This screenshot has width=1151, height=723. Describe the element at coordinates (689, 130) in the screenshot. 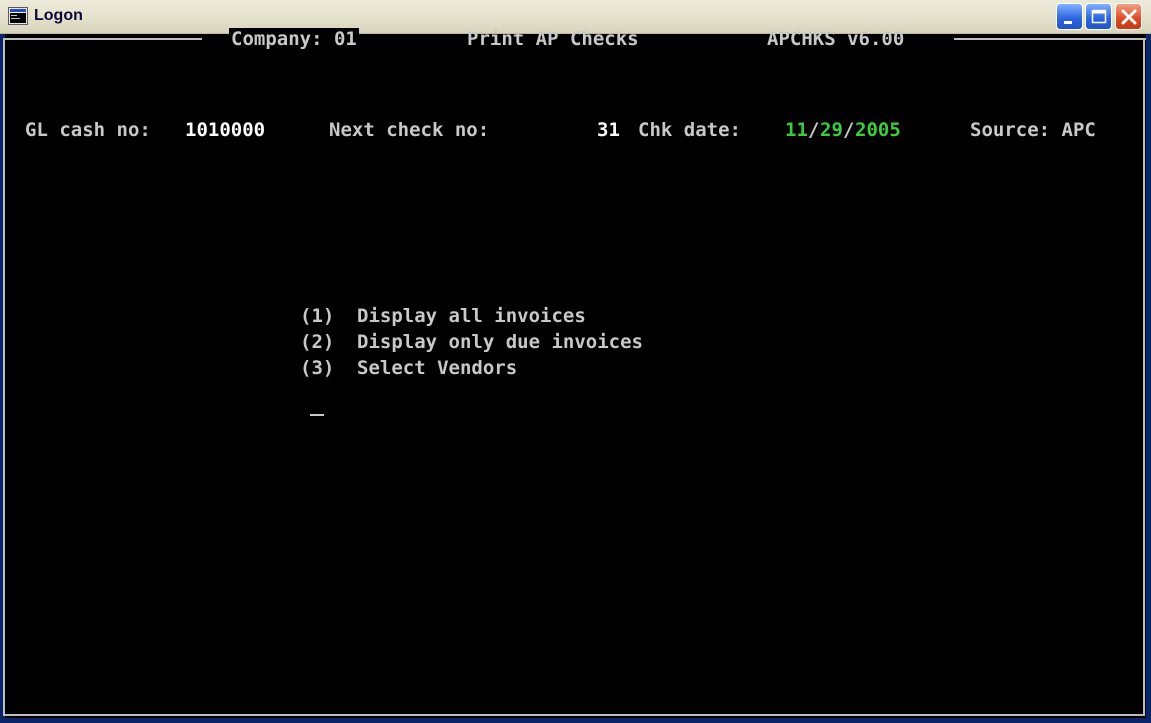

I see `chk-date-label: Chk date:` at that location.